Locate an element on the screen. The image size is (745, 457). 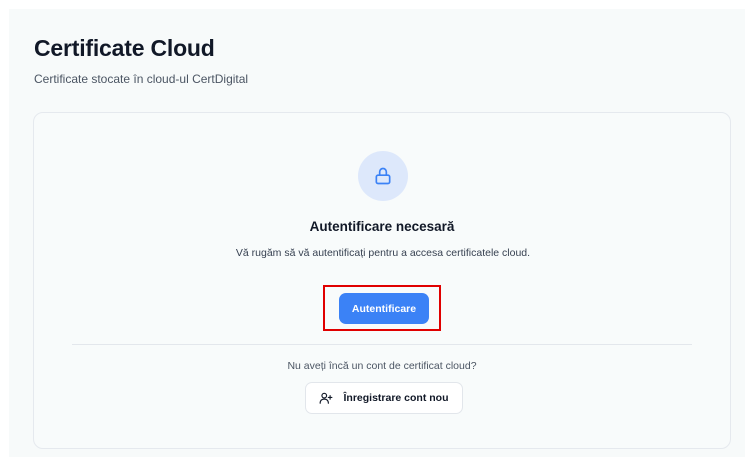
register-button-label: Înregistrare cont nou is located at coordinates (396, 398).